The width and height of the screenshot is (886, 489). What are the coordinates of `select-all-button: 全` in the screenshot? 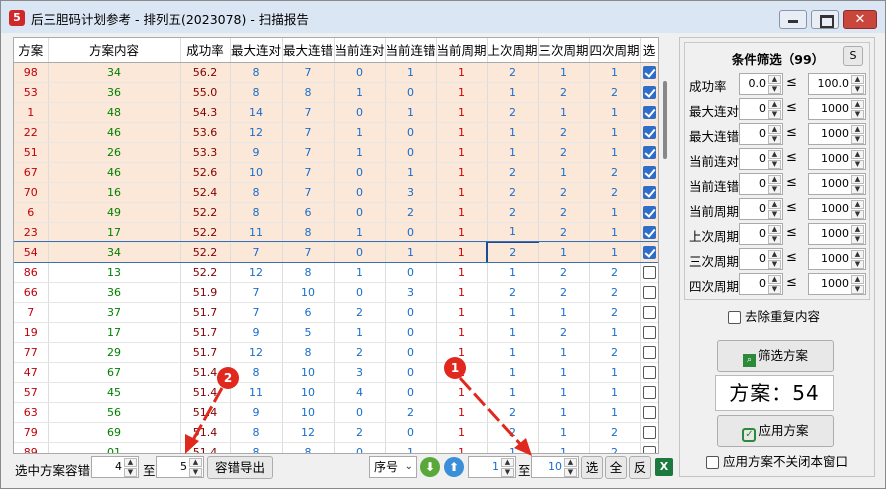 It's located at (616, 467).